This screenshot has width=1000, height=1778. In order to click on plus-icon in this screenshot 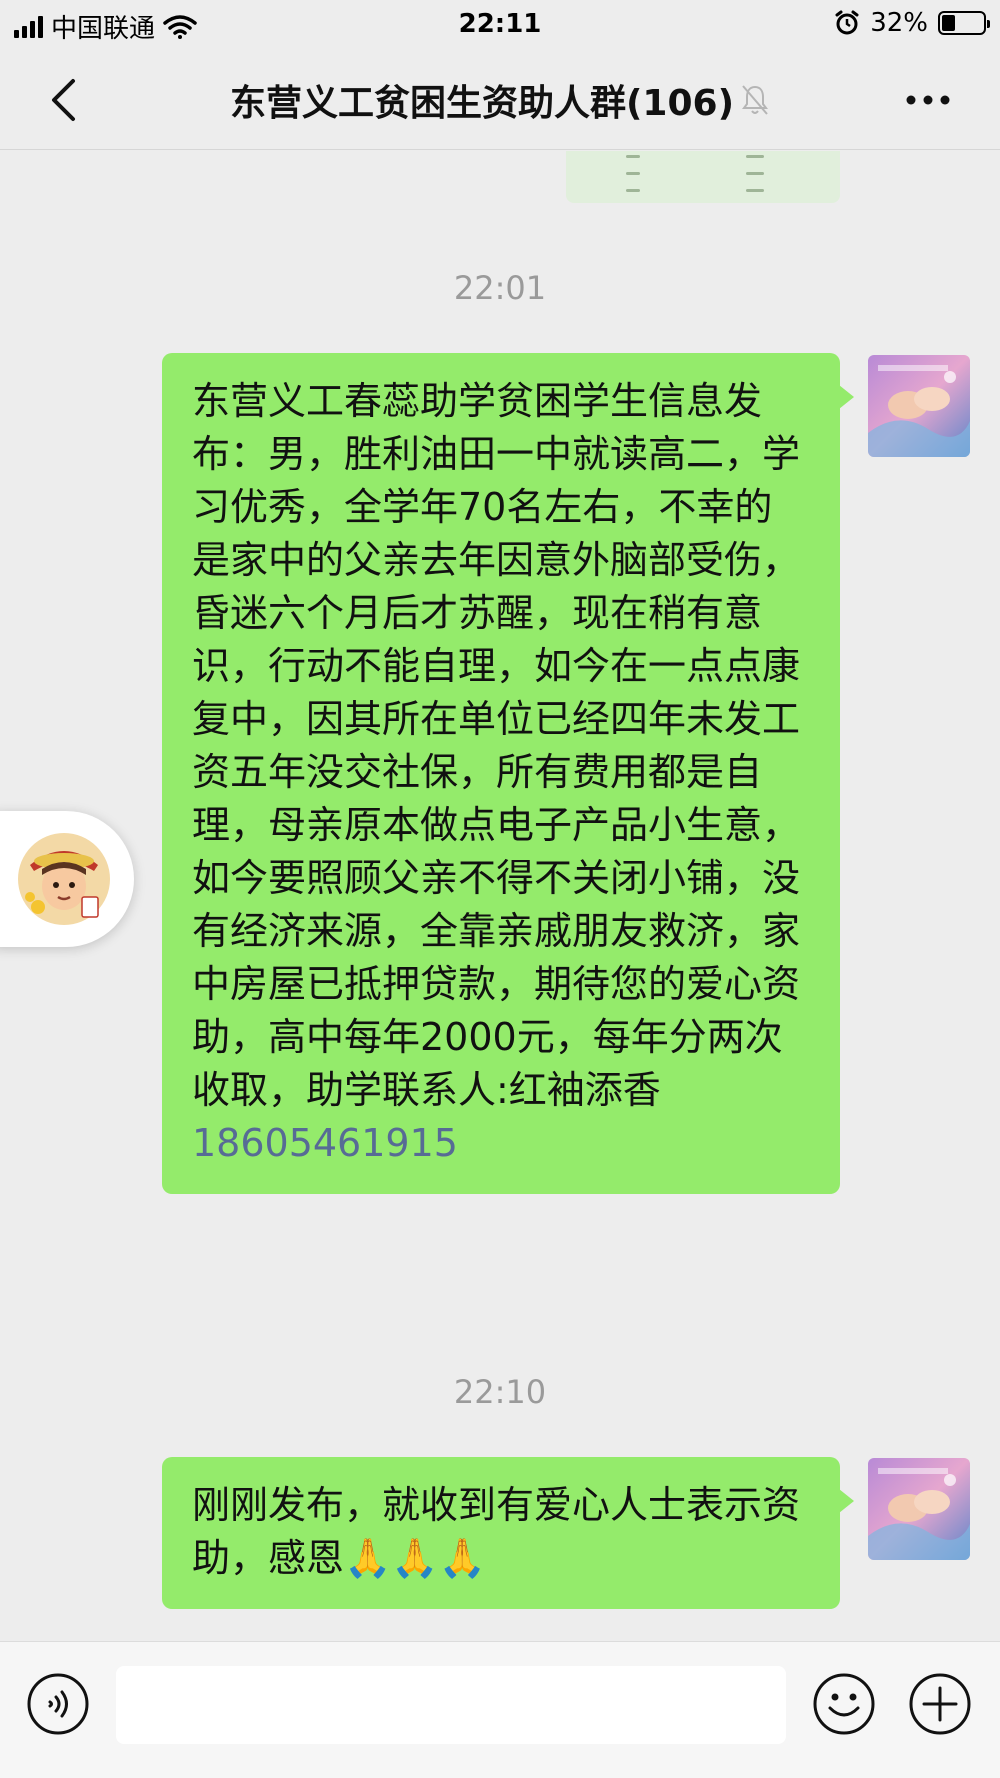, I will do `click(940, 1704)`.